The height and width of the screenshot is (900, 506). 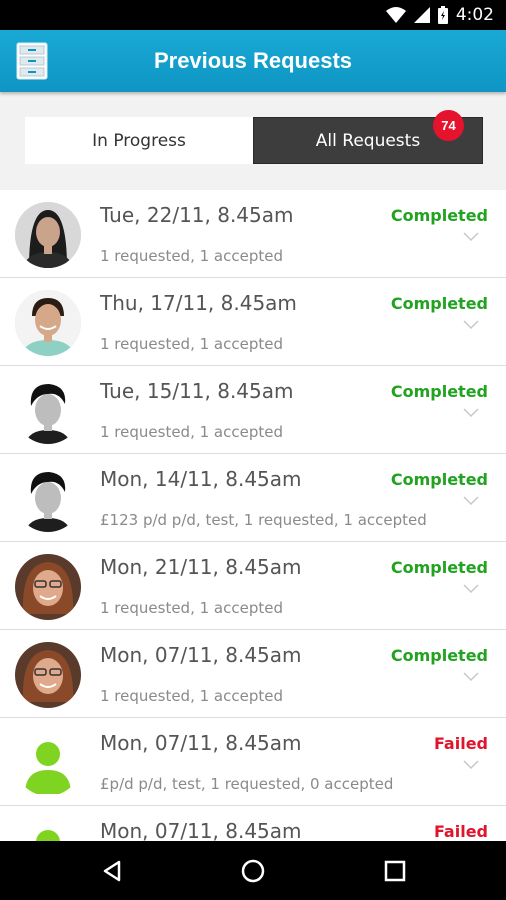 What do you see at coordinates (395, 15) in the screenshot?
I see `wifi-icon` at bounding box center [395, 15].